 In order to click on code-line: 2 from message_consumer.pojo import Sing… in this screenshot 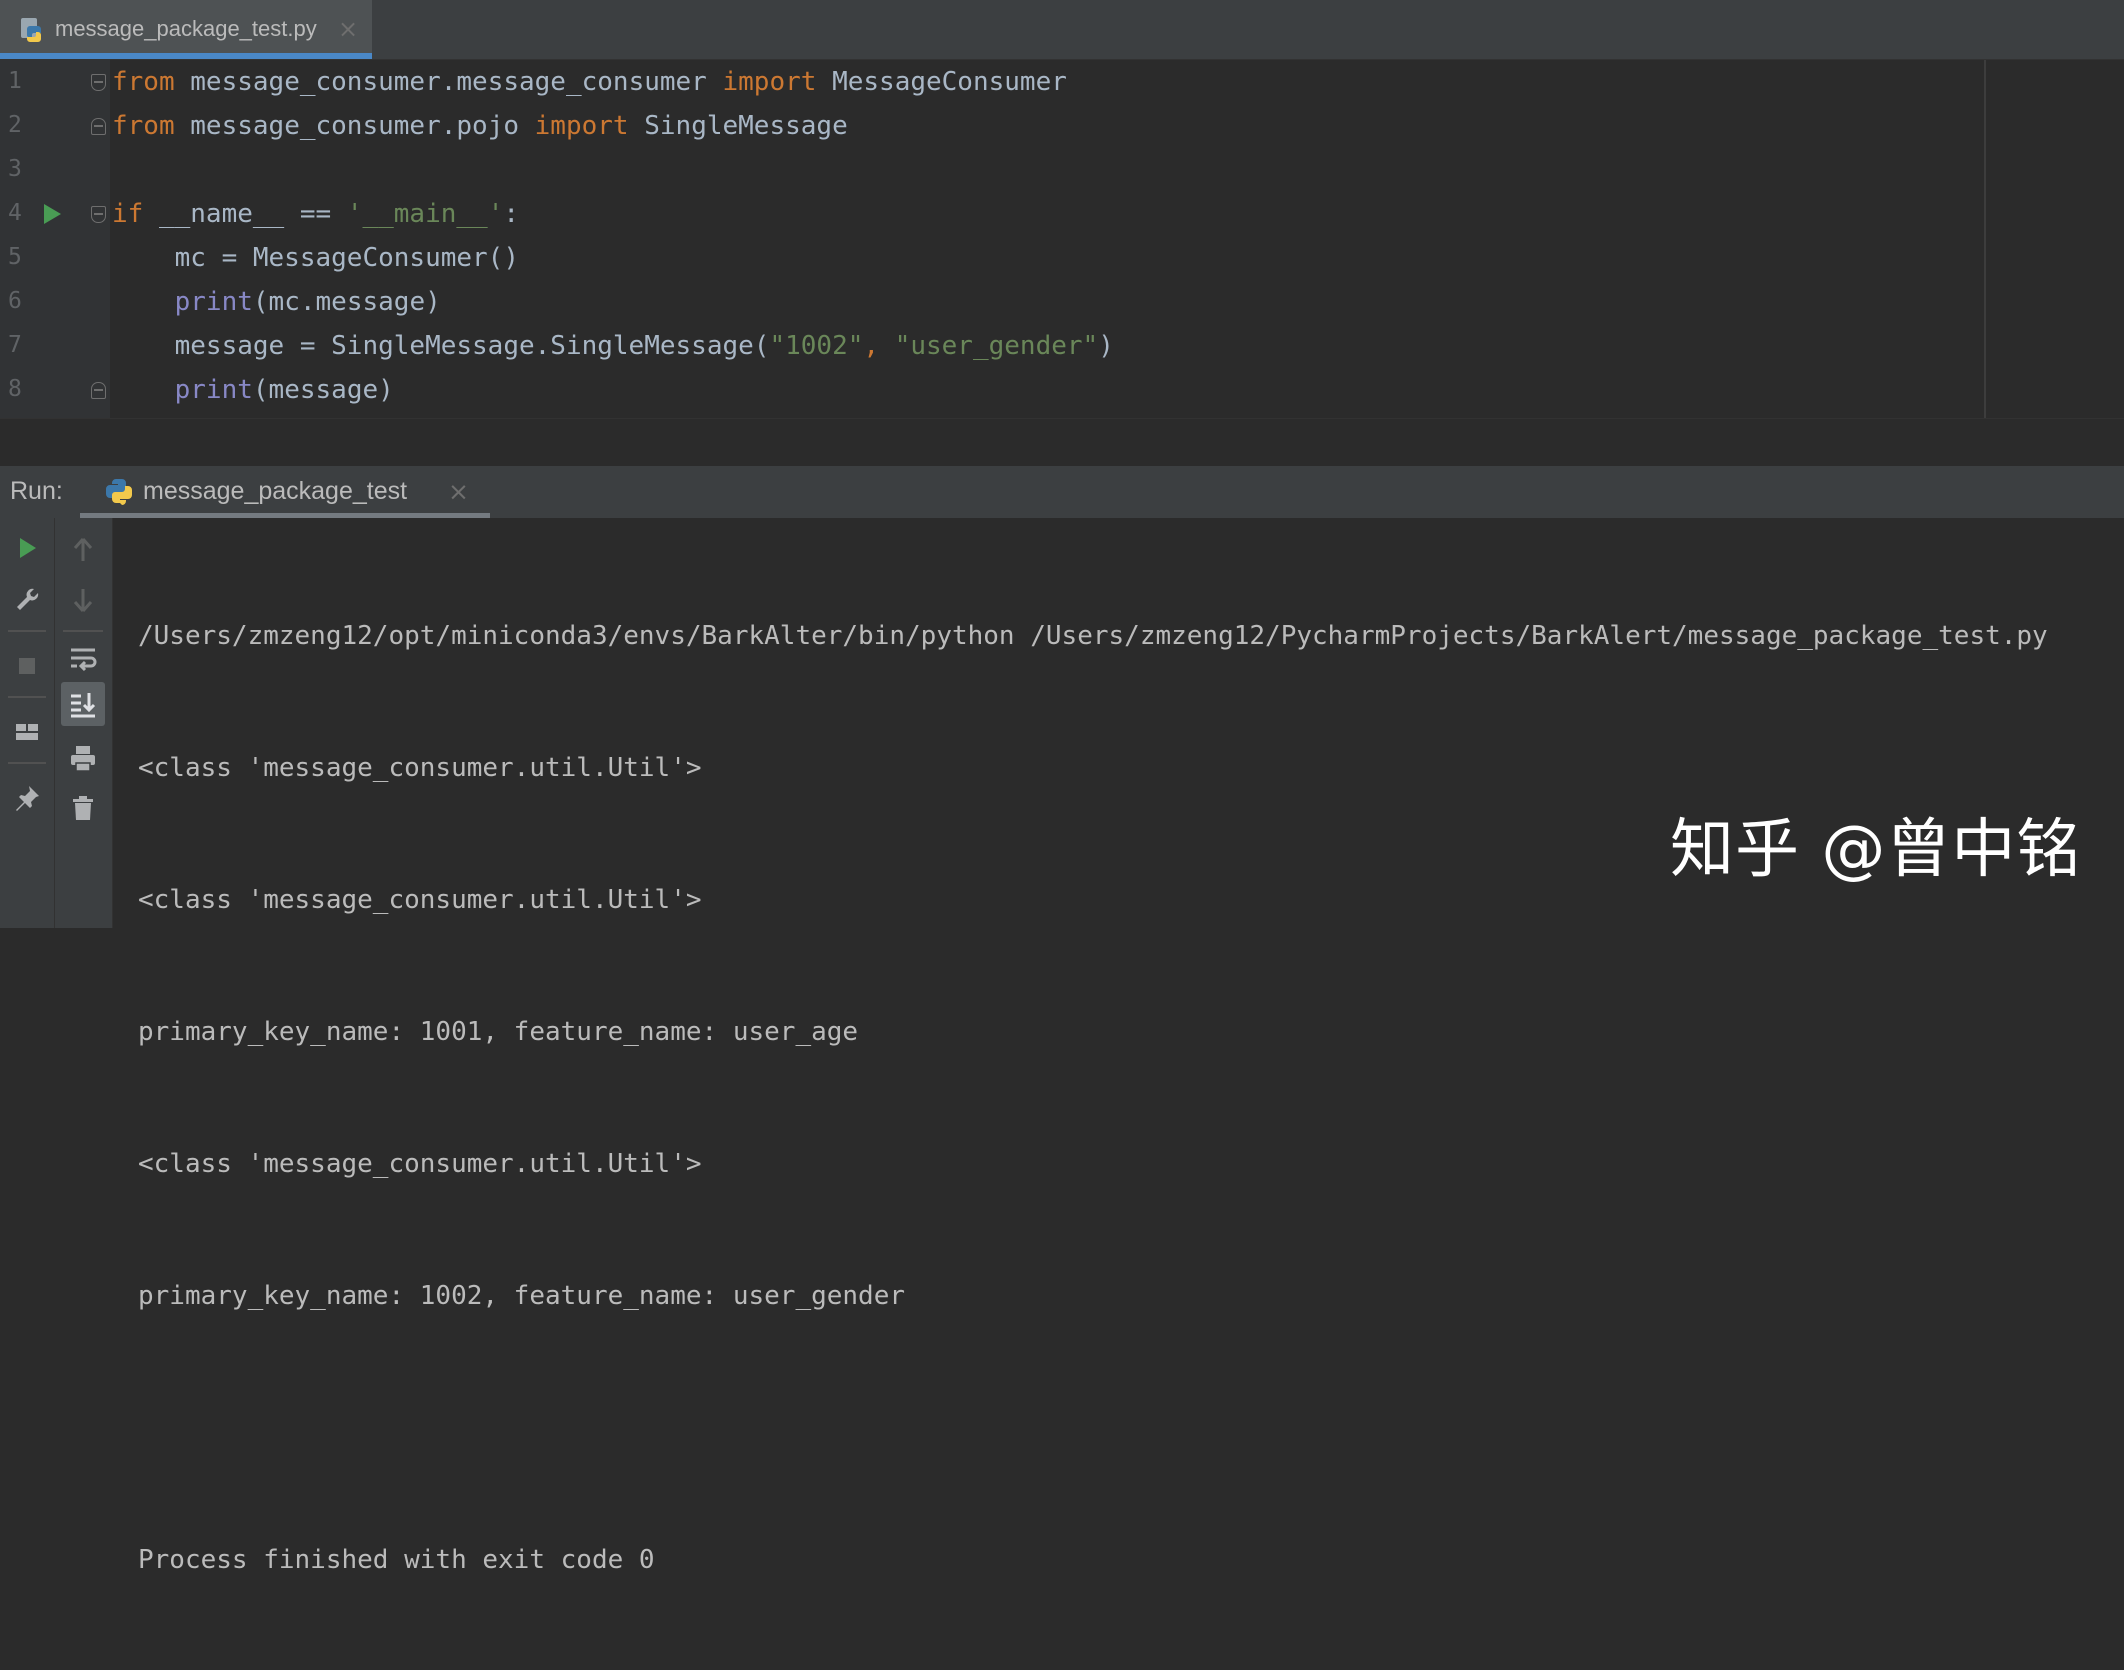, I will do `click(1062, 126)`.